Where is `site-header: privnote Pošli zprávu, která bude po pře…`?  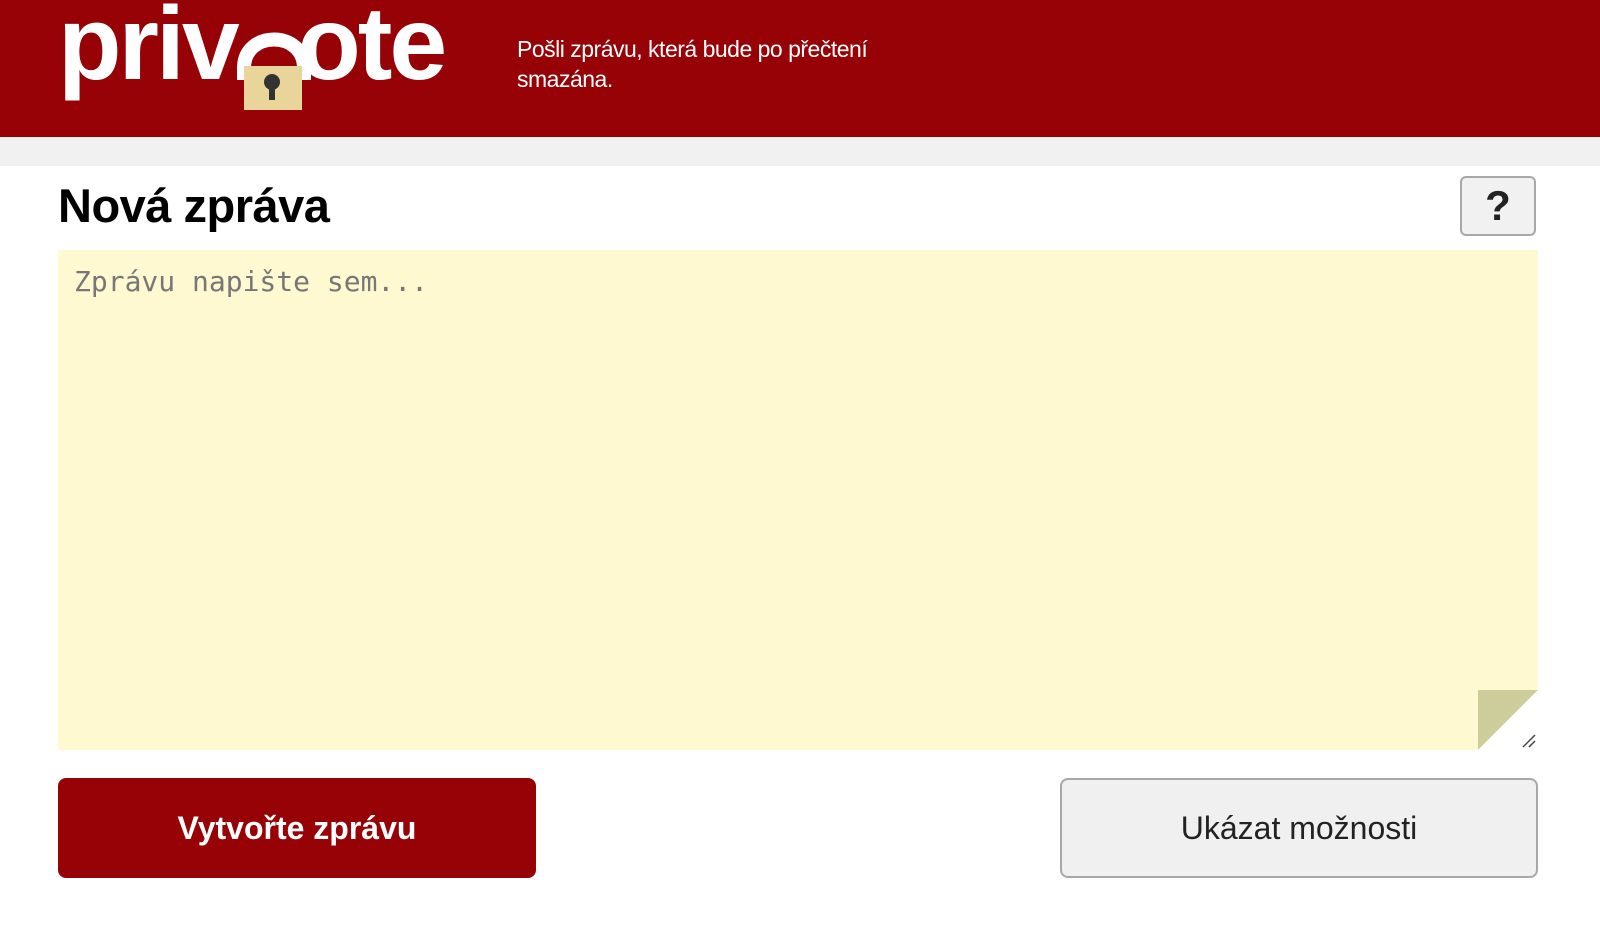 site-header: privnote Pošli zprávu, která bude po pře… is located at coordinates (800, 68).